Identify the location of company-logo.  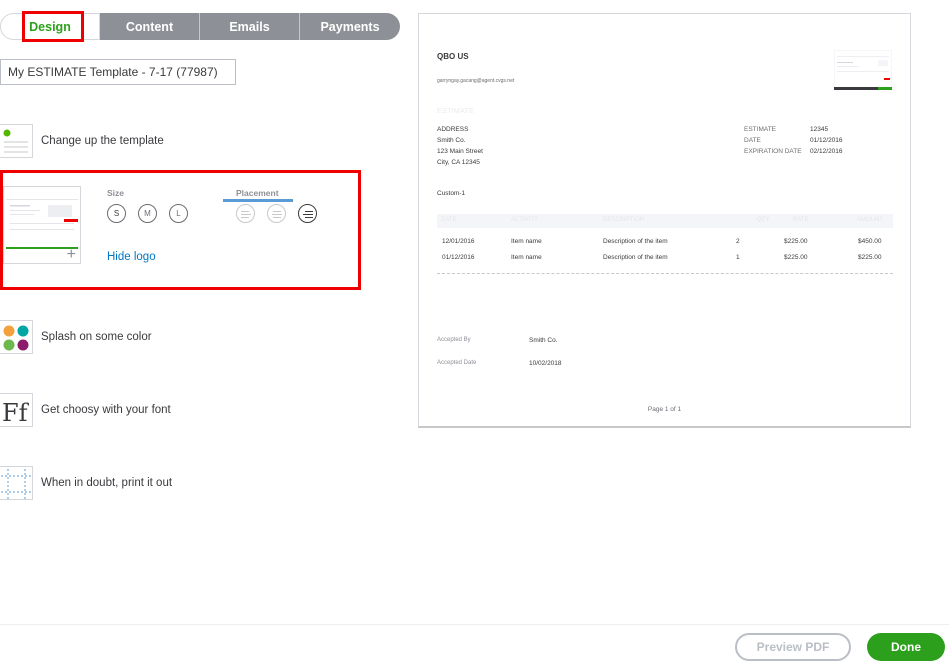
(863, 70).